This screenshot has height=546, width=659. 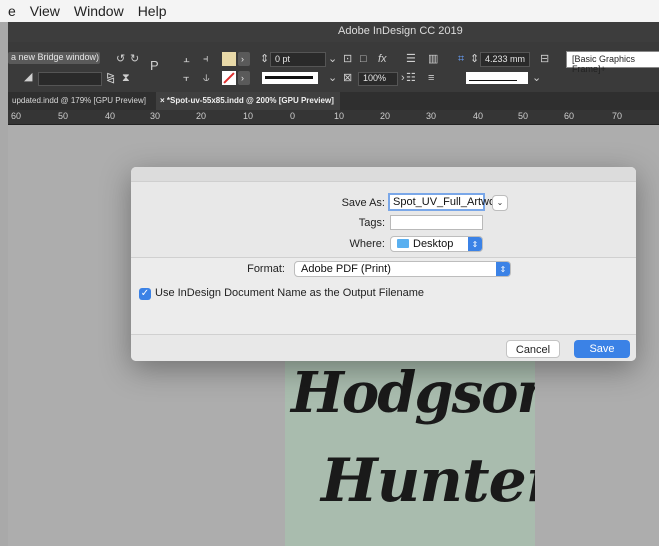 I want to click on artwork-text-line2: Hunter, so click(x=428, y=481).